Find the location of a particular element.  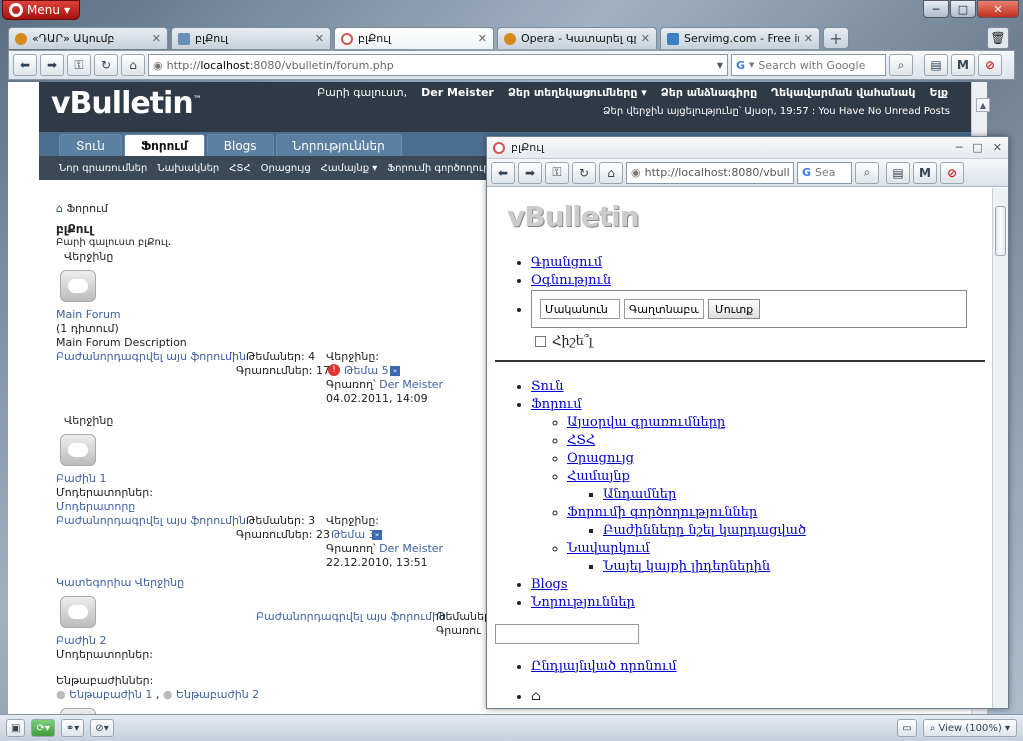

moderator-link: Մոդերատորը is located at coordinates (271, 507).